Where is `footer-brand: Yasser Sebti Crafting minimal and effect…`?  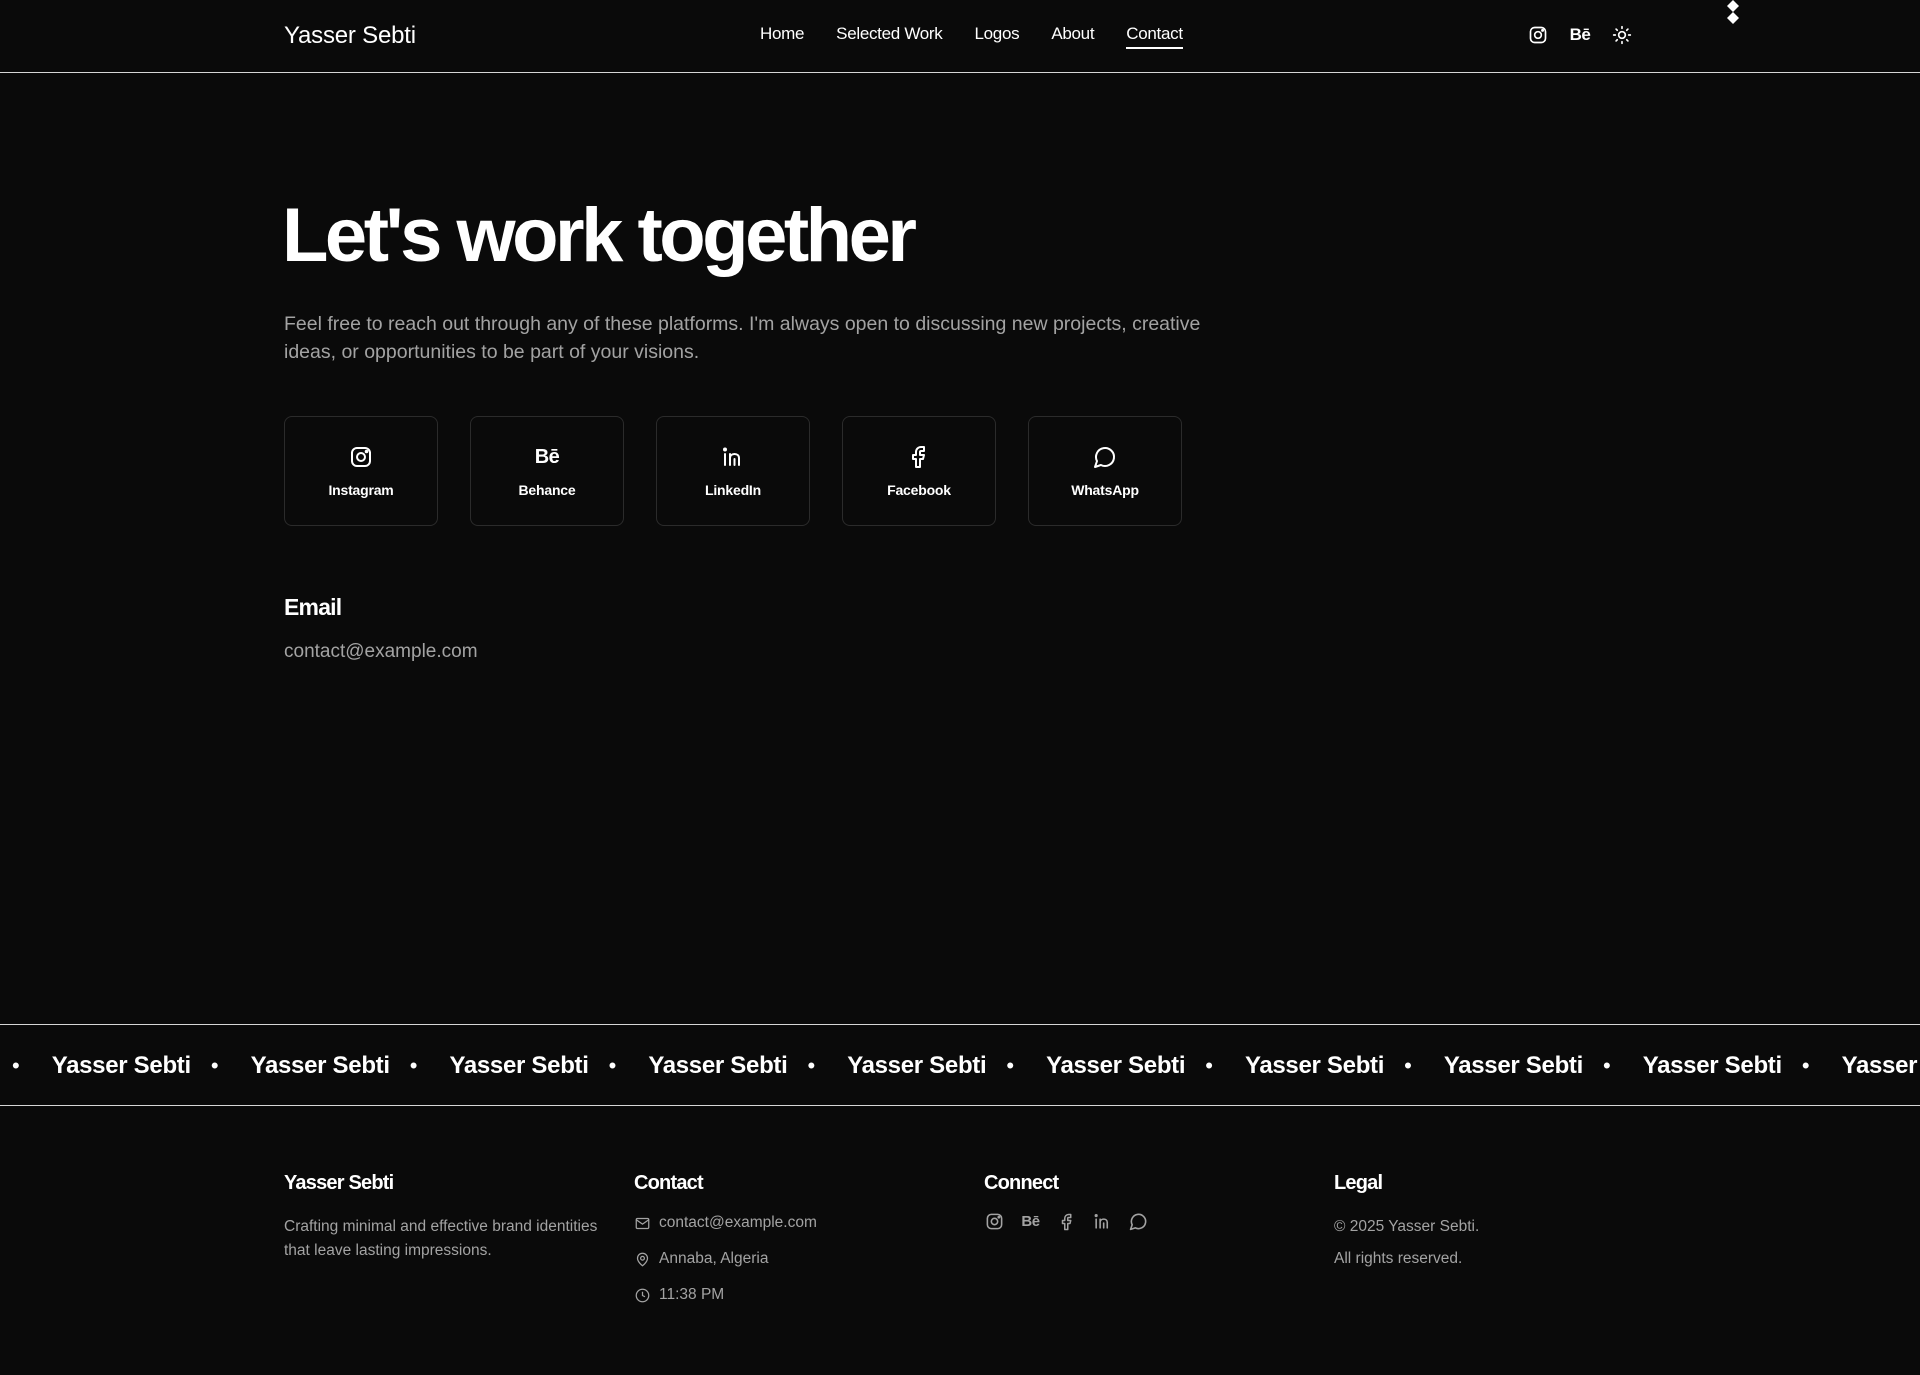 footer-brand: Yasser Sebti Crafting minimal and effect… is located at coordinates (444, 1217).